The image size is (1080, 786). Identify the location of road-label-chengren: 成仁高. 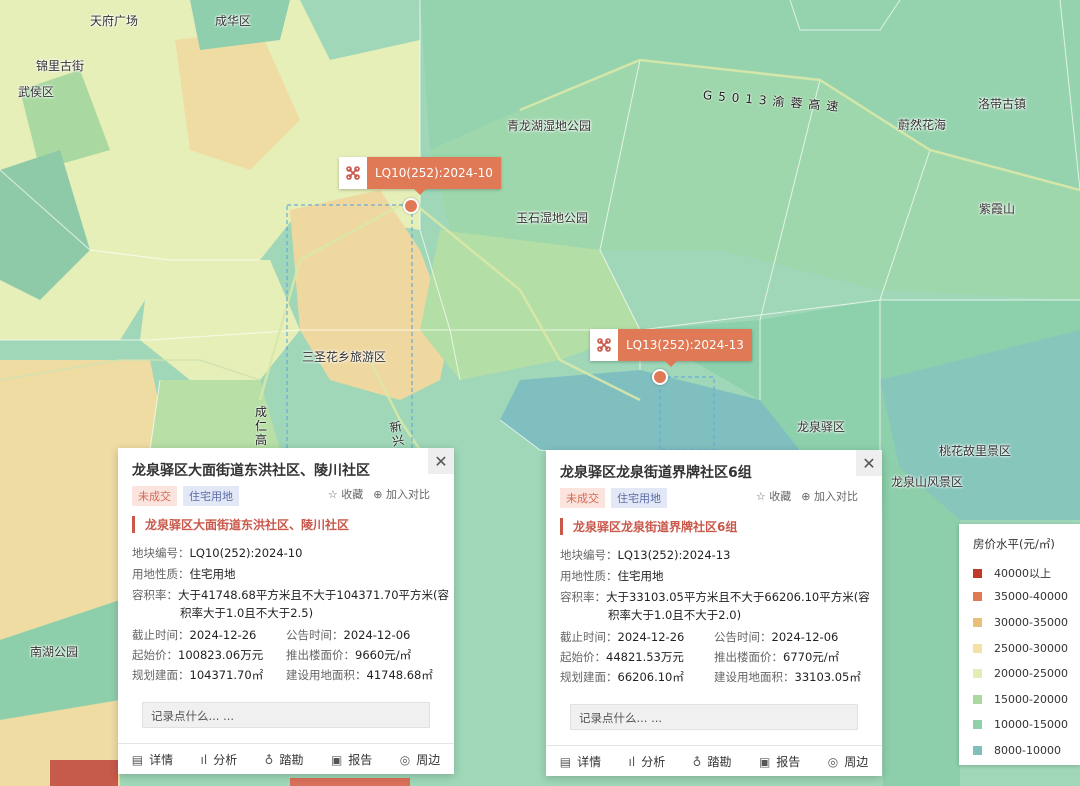
(260, 426).